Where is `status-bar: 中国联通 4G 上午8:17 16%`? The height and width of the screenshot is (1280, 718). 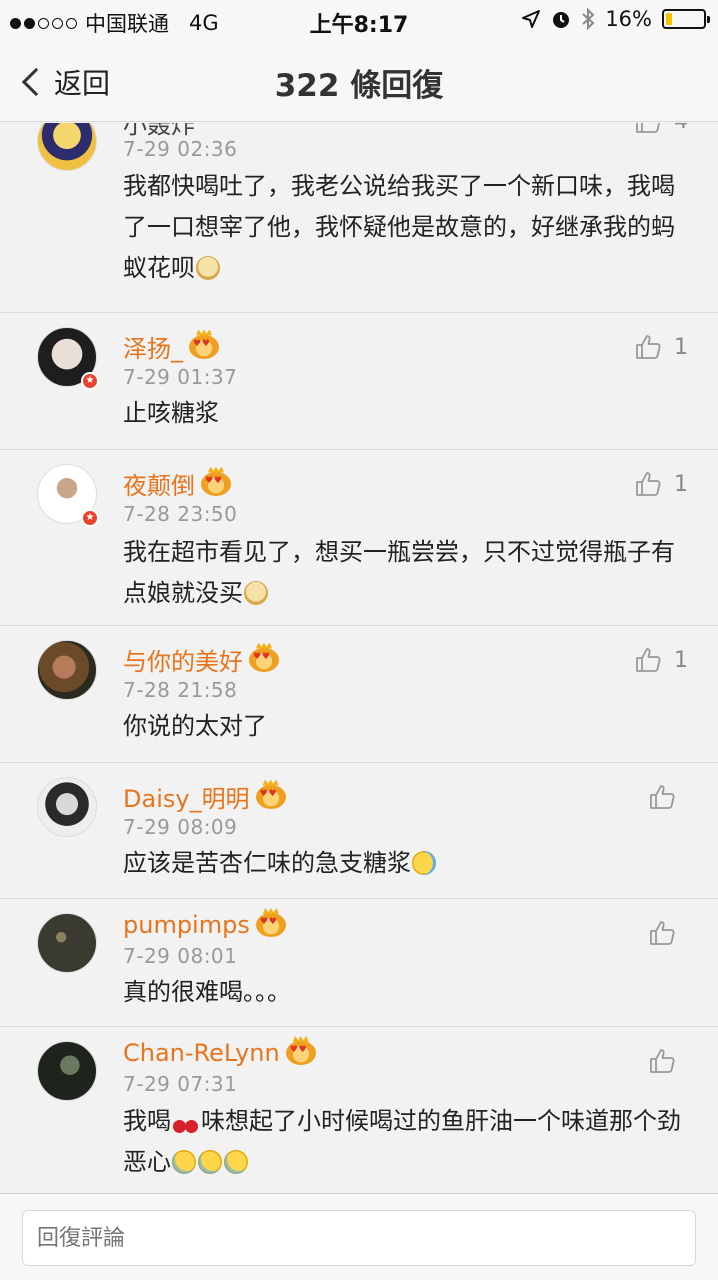
status-bar: 中国联通 4G 上午8:17 16% is located at coordinates (359, 20).